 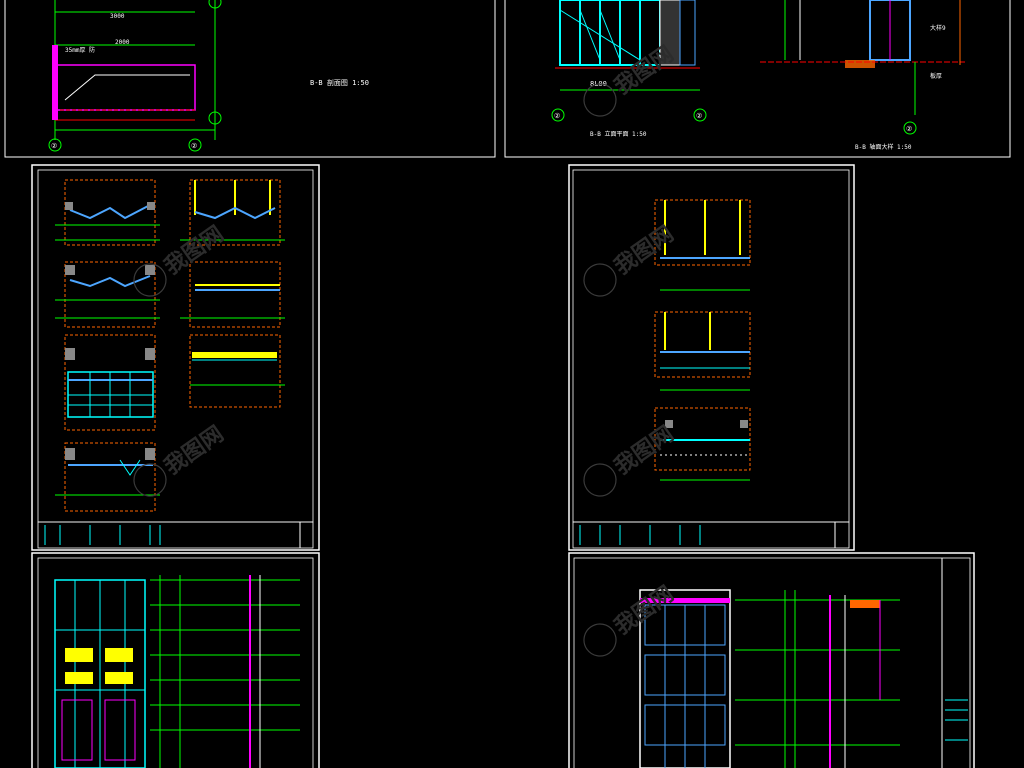 I want to click on top-left-section-view: 35mm厚 防 3000 2000 ② ② B-B 剖面图 1:50, so click(x=250, y=79).